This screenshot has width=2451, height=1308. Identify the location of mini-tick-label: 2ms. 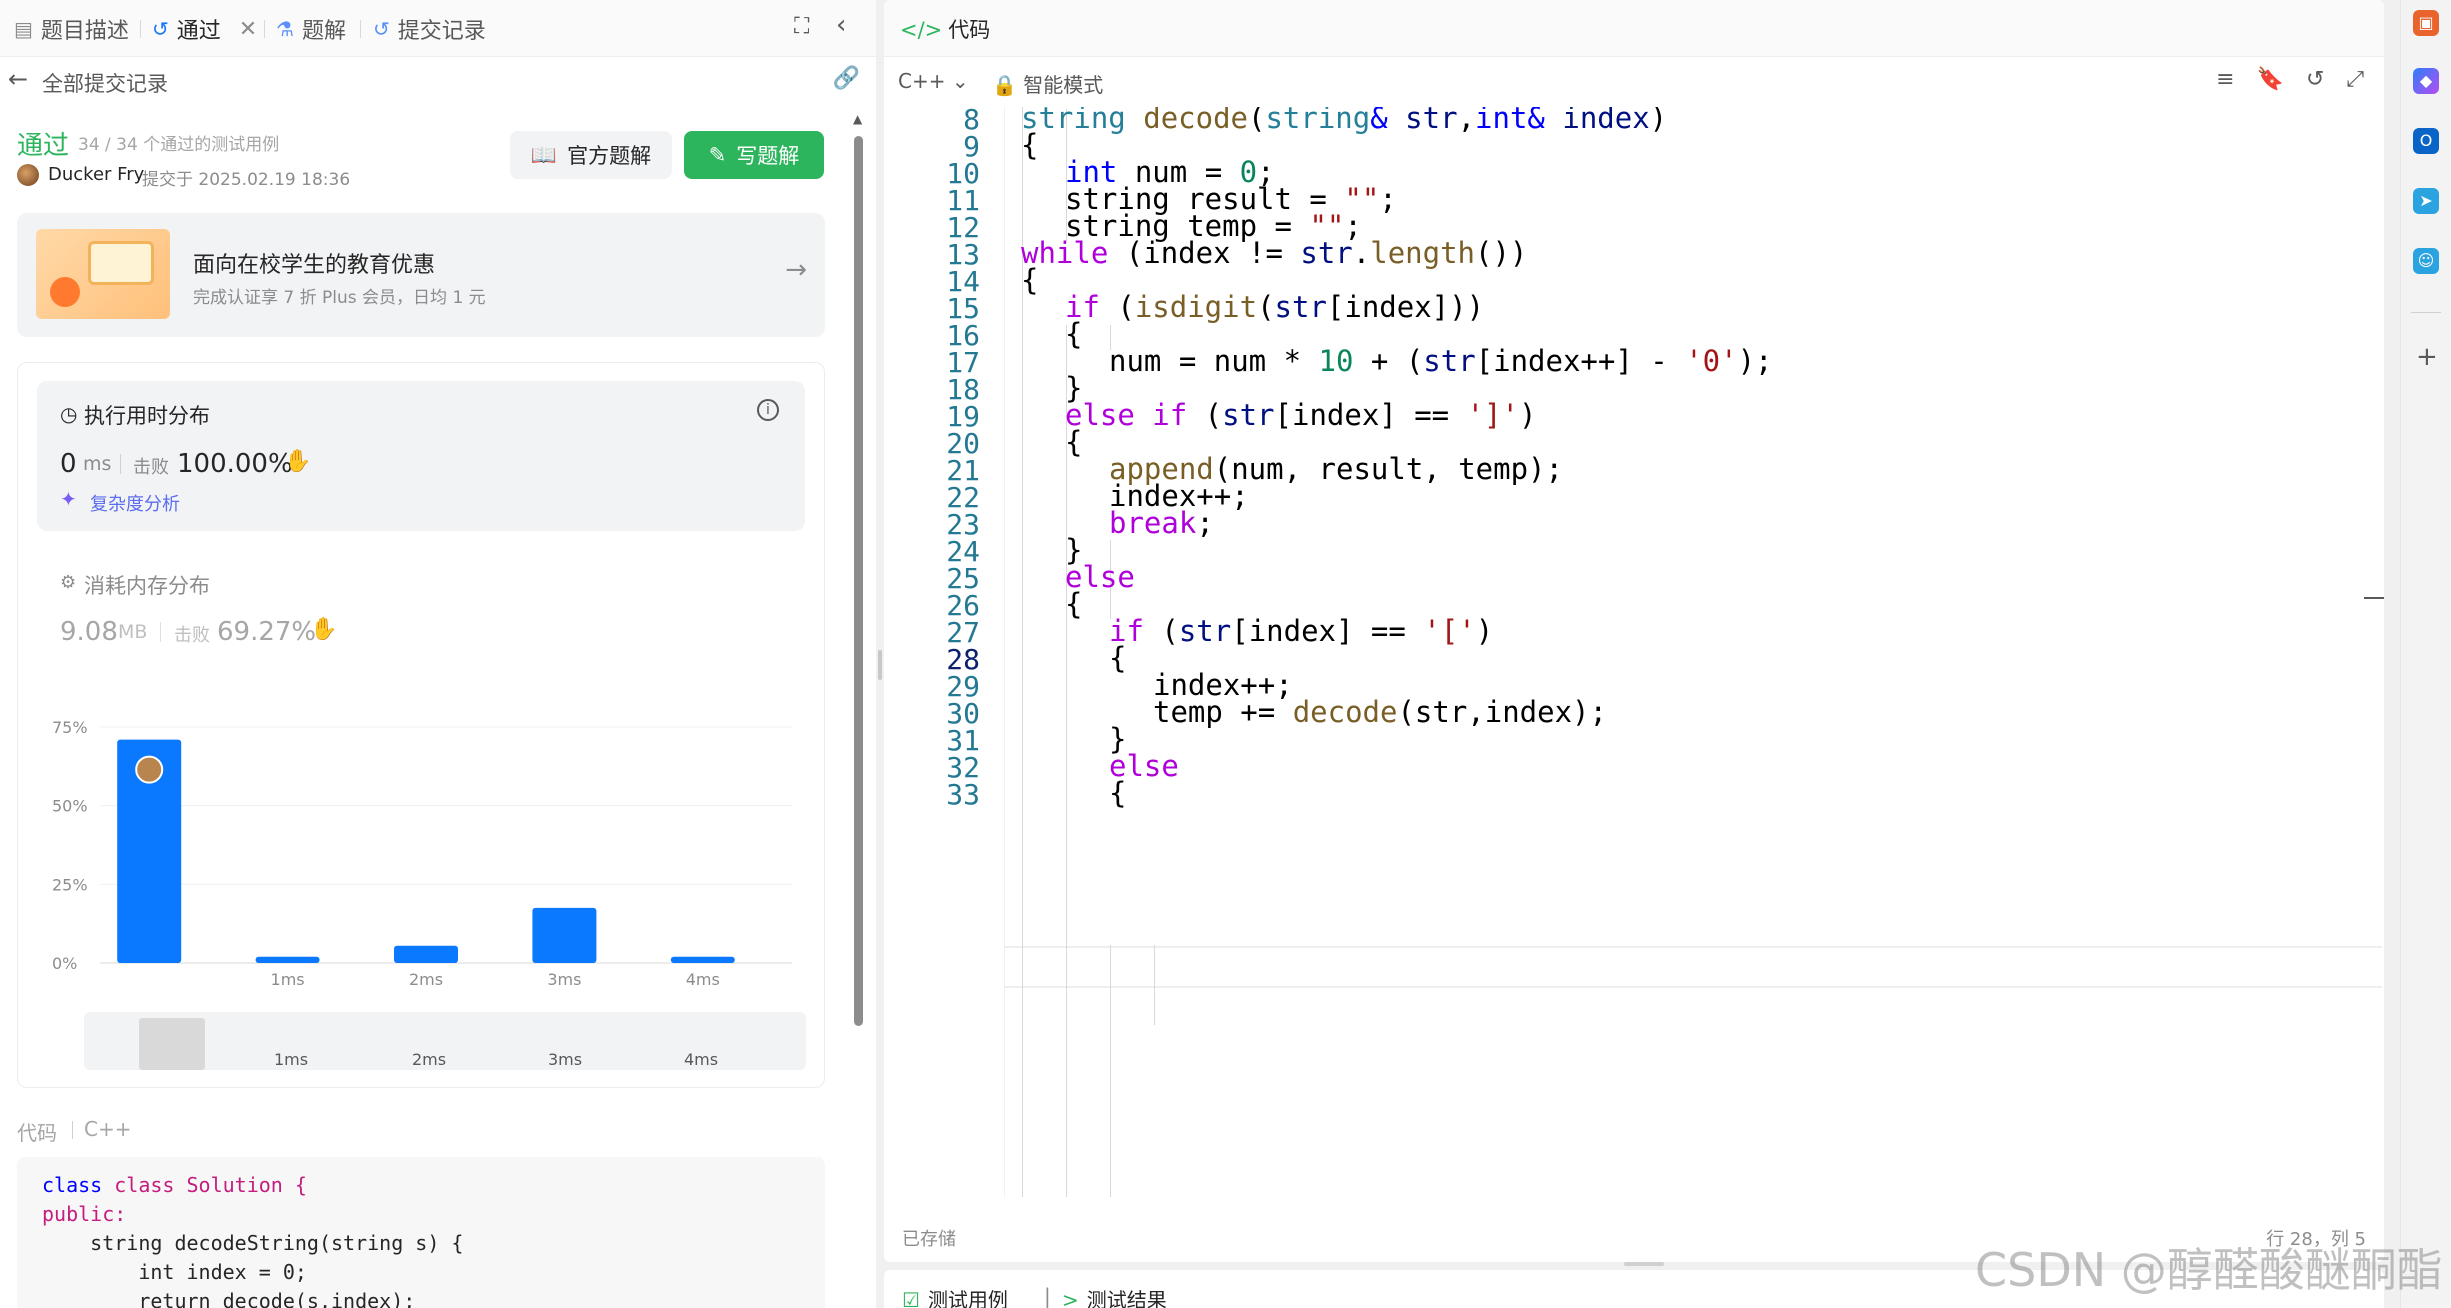
(429, 1059).